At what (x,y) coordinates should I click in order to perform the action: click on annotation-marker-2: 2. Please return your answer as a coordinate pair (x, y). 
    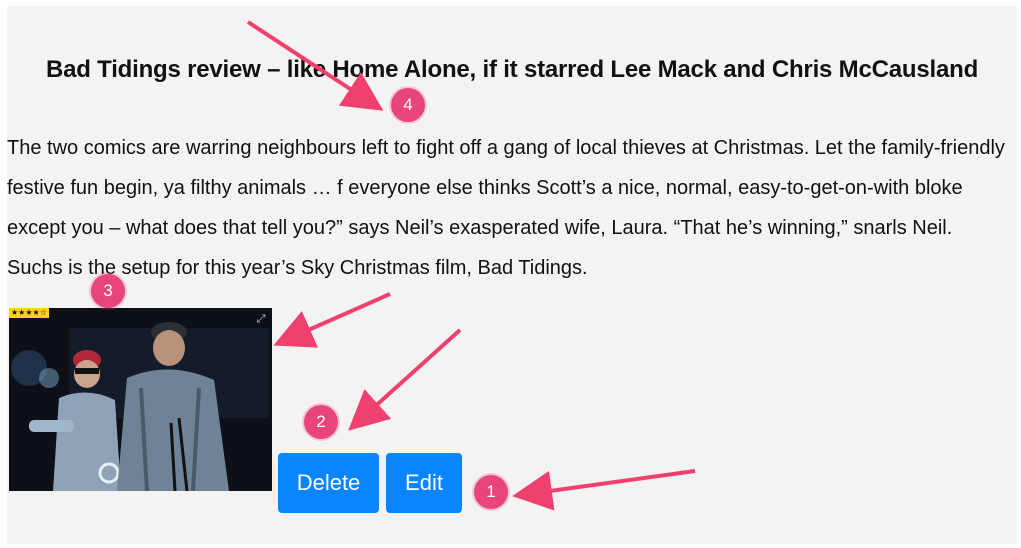
    Looking at the image, I should click on (321, 422).